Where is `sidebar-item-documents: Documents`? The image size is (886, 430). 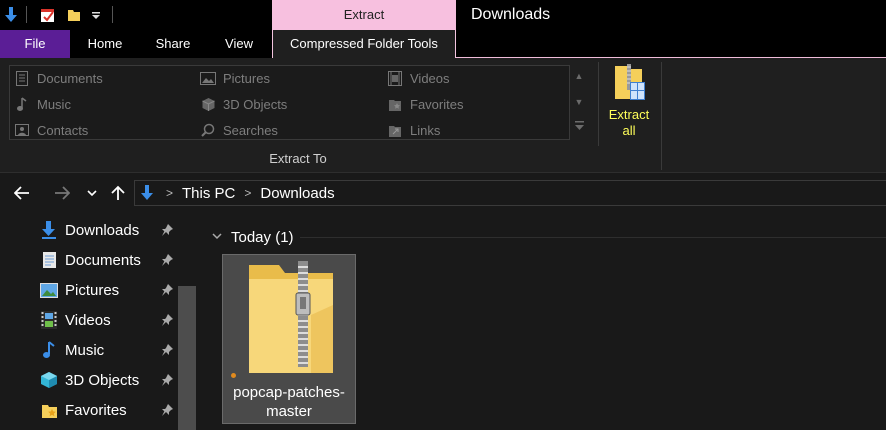 sidebar-item-documents: Documents is located at coordinates (110, 260).